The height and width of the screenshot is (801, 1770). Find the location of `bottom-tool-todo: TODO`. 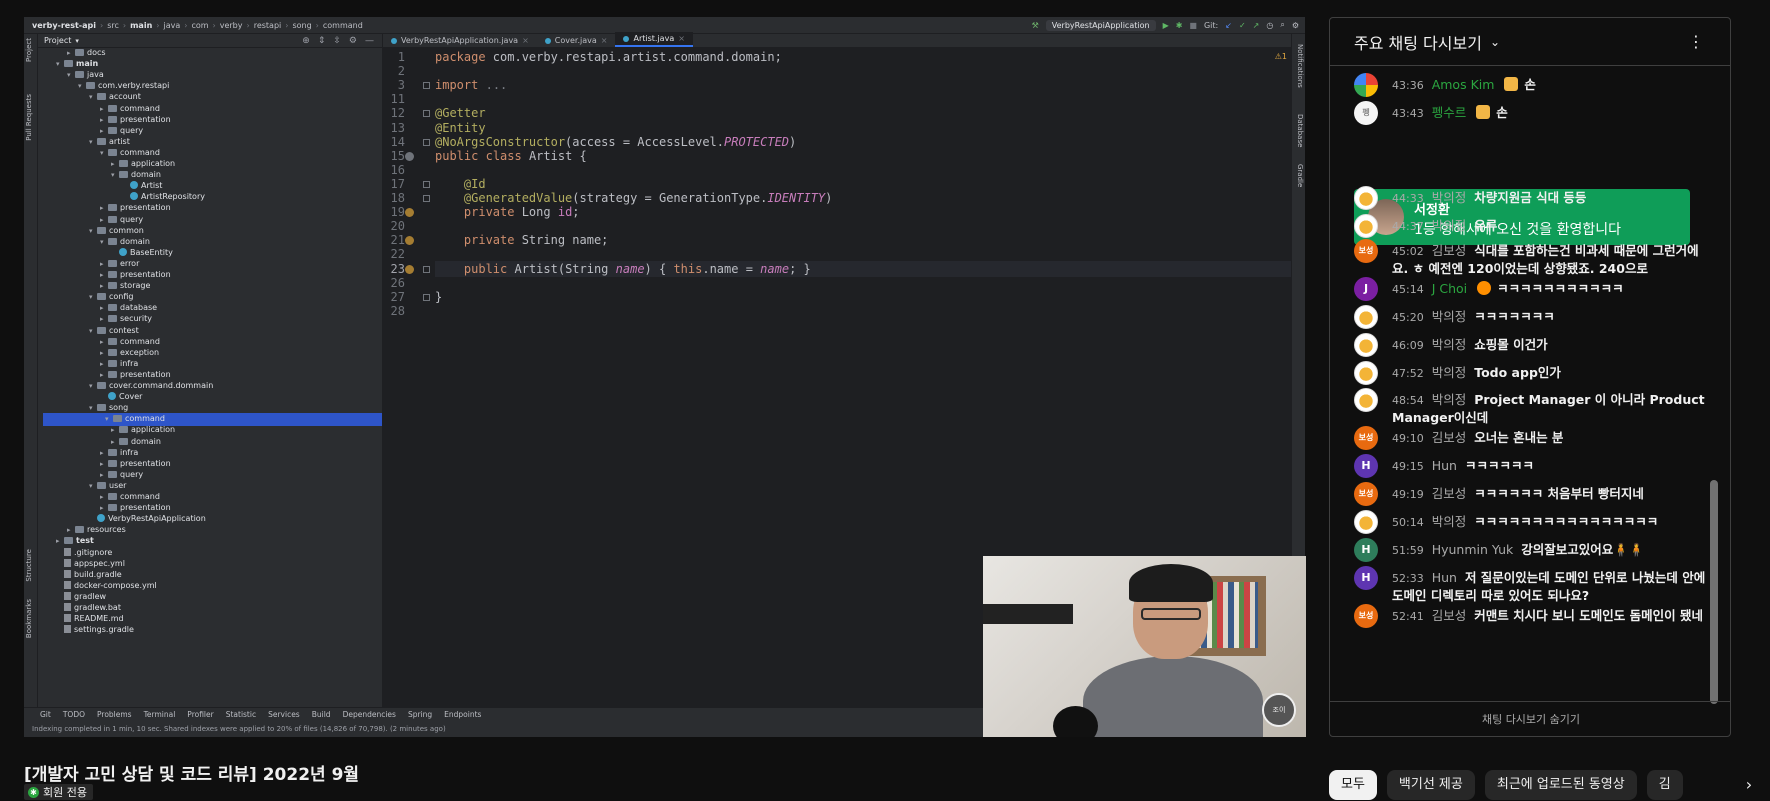

bottom-tool-todo: TODO is located at coordinates (74, 714).